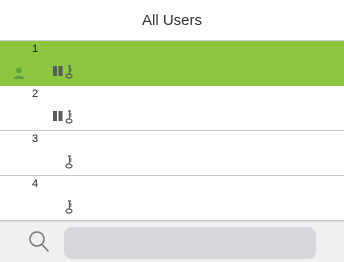 This screenshot has height=262, width=344. What do you see at coordinates (35, 94) in the screenshot?
I see `user-id: 2` at bounding box center [35, 94].